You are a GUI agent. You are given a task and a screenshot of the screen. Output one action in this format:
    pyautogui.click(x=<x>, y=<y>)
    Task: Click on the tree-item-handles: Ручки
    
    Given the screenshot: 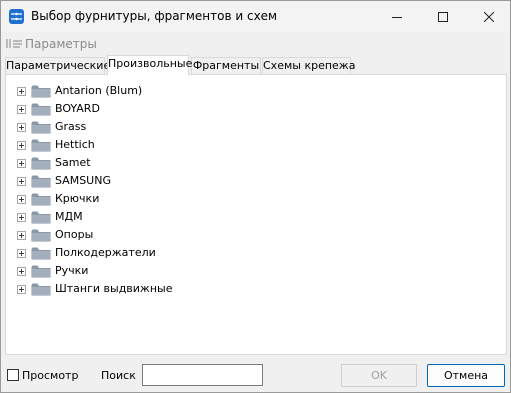 What is the action you would take?
    pyautogui.click(x=117, y=271)
    